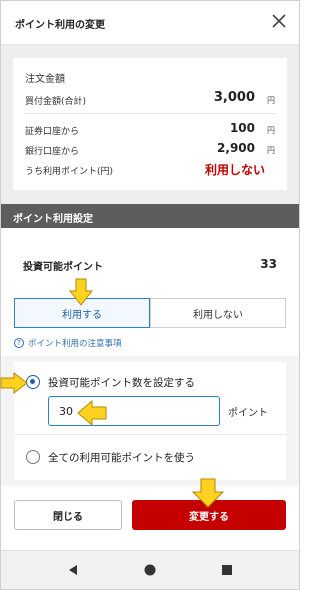 Image resolution: width=320 pixels, height=590 pixels. Describe the element at coordinates (121, 458) in the screenshot. I see `use-all-points-label: 全ての利用可能ポイントを使う` at that location.